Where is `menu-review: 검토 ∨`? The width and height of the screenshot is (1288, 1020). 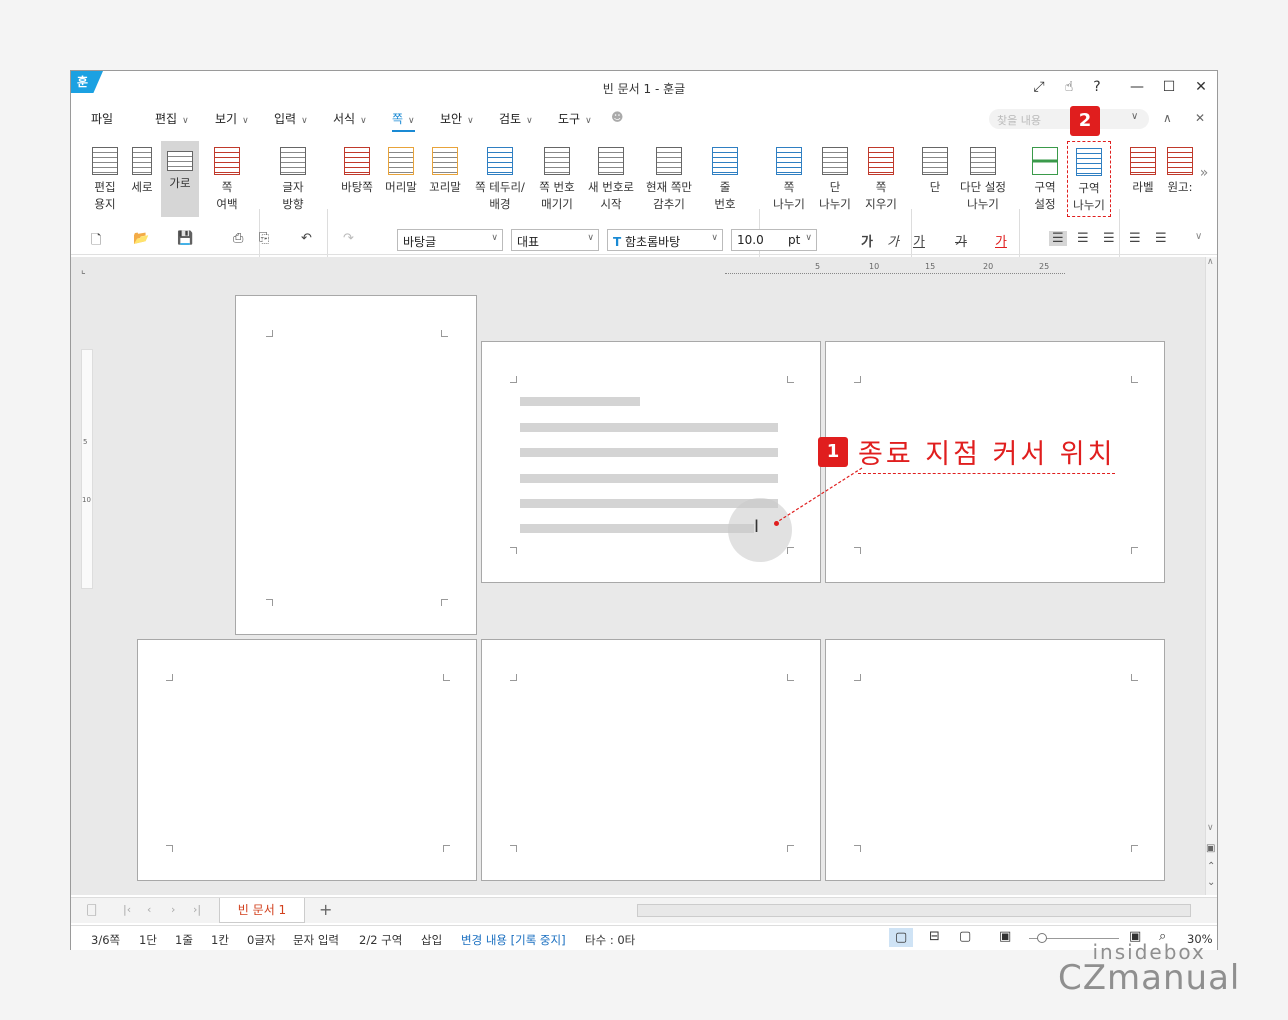
menu-review: 검토 ∨ is located at coordinates (516, 118).